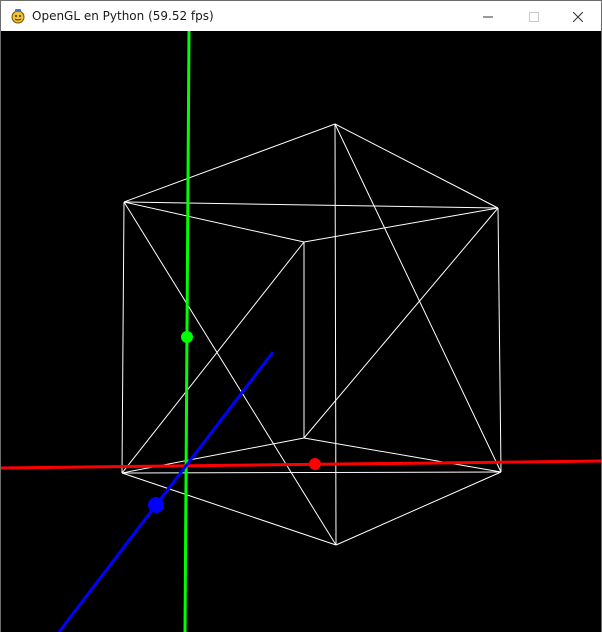 The width and height of the screenshot is (602, 632). What do you see at coordinates (123, 16) in the screenshot?
I see `window-title: OpenGL en Python (59.52 fps)` at bounding box center [123, 16].